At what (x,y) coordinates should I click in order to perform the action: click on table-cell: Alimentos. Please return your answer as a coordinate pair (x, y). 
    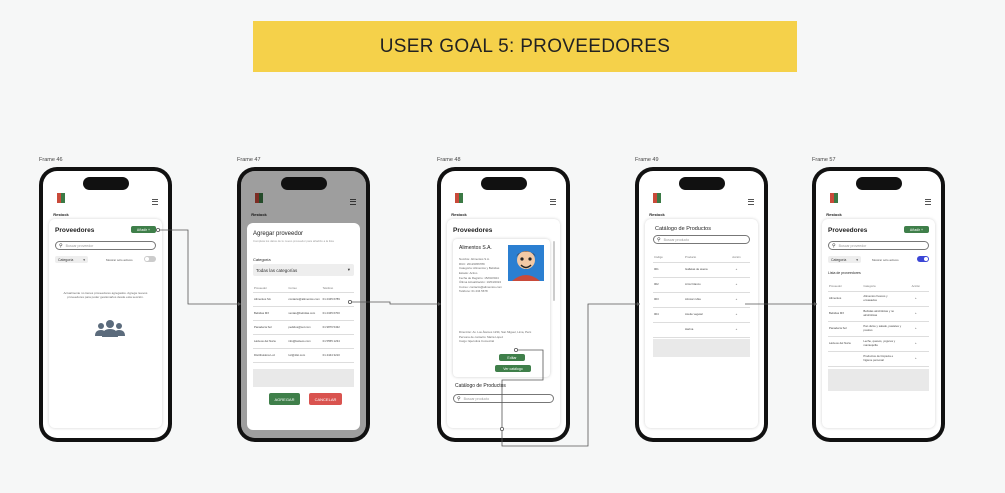
    Looking at the image, I should click on (835, 298).